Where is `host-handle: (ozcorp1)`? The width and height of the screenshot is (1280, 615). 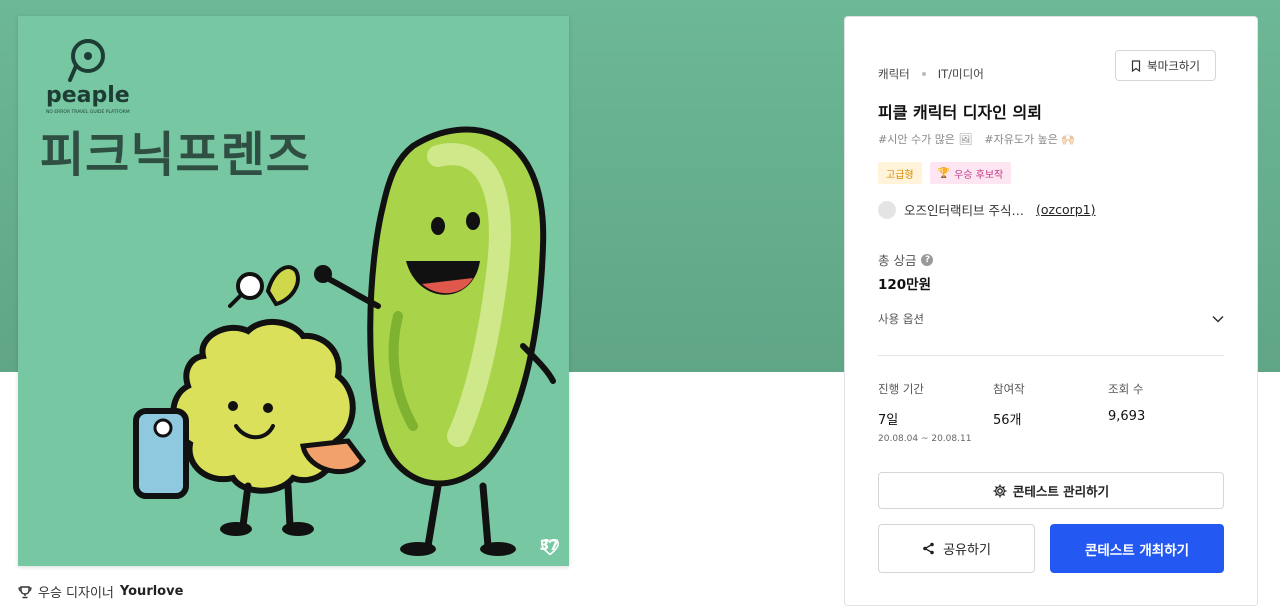
host-handle: (ozcorp1) is located at coordinates (1066, 209).